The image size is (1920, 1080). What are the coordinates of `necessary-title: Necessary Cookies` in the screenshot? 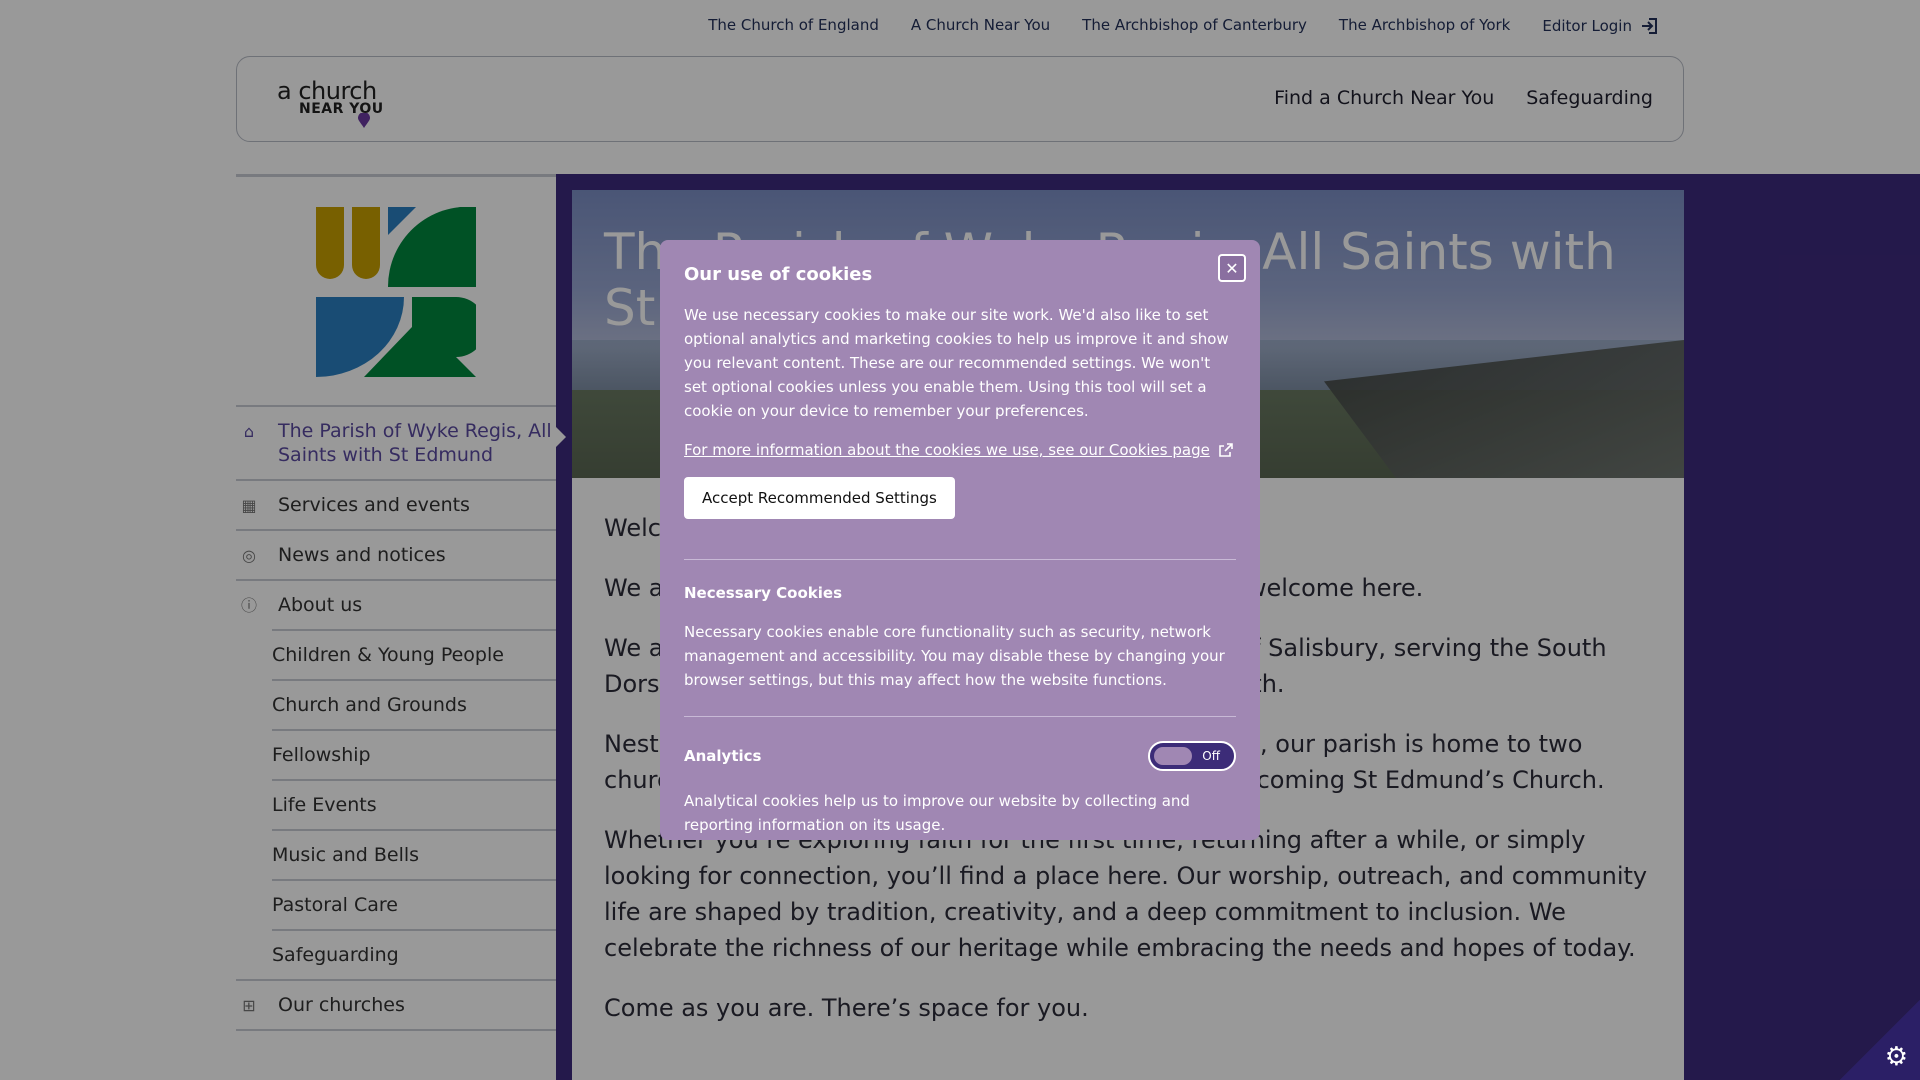 It's located at (763, 593).